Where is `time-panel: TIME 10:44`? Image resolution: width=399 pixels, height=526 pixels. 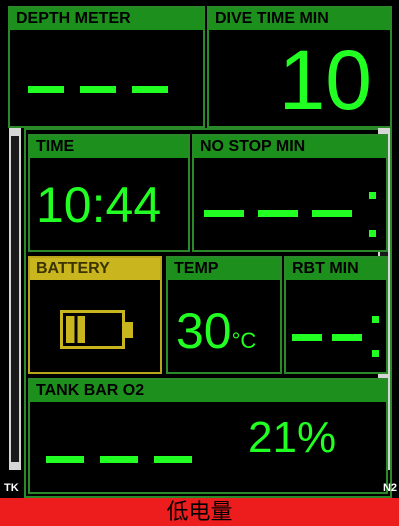
time-panel: TIME 10:44 is located at coordinates (109, 193).